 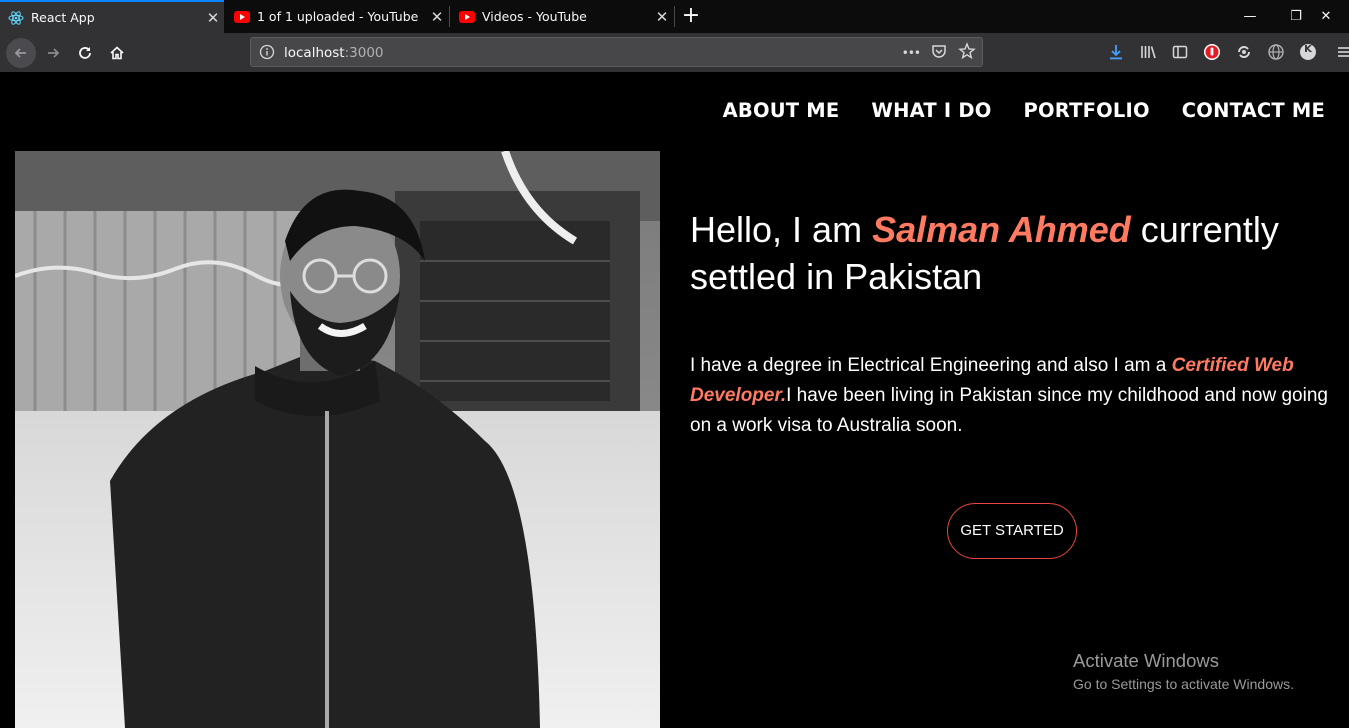 What do you see at coordinates (1148, 52) in the screenshot?
I see `library-icon` at bounding box center [1148, 52].